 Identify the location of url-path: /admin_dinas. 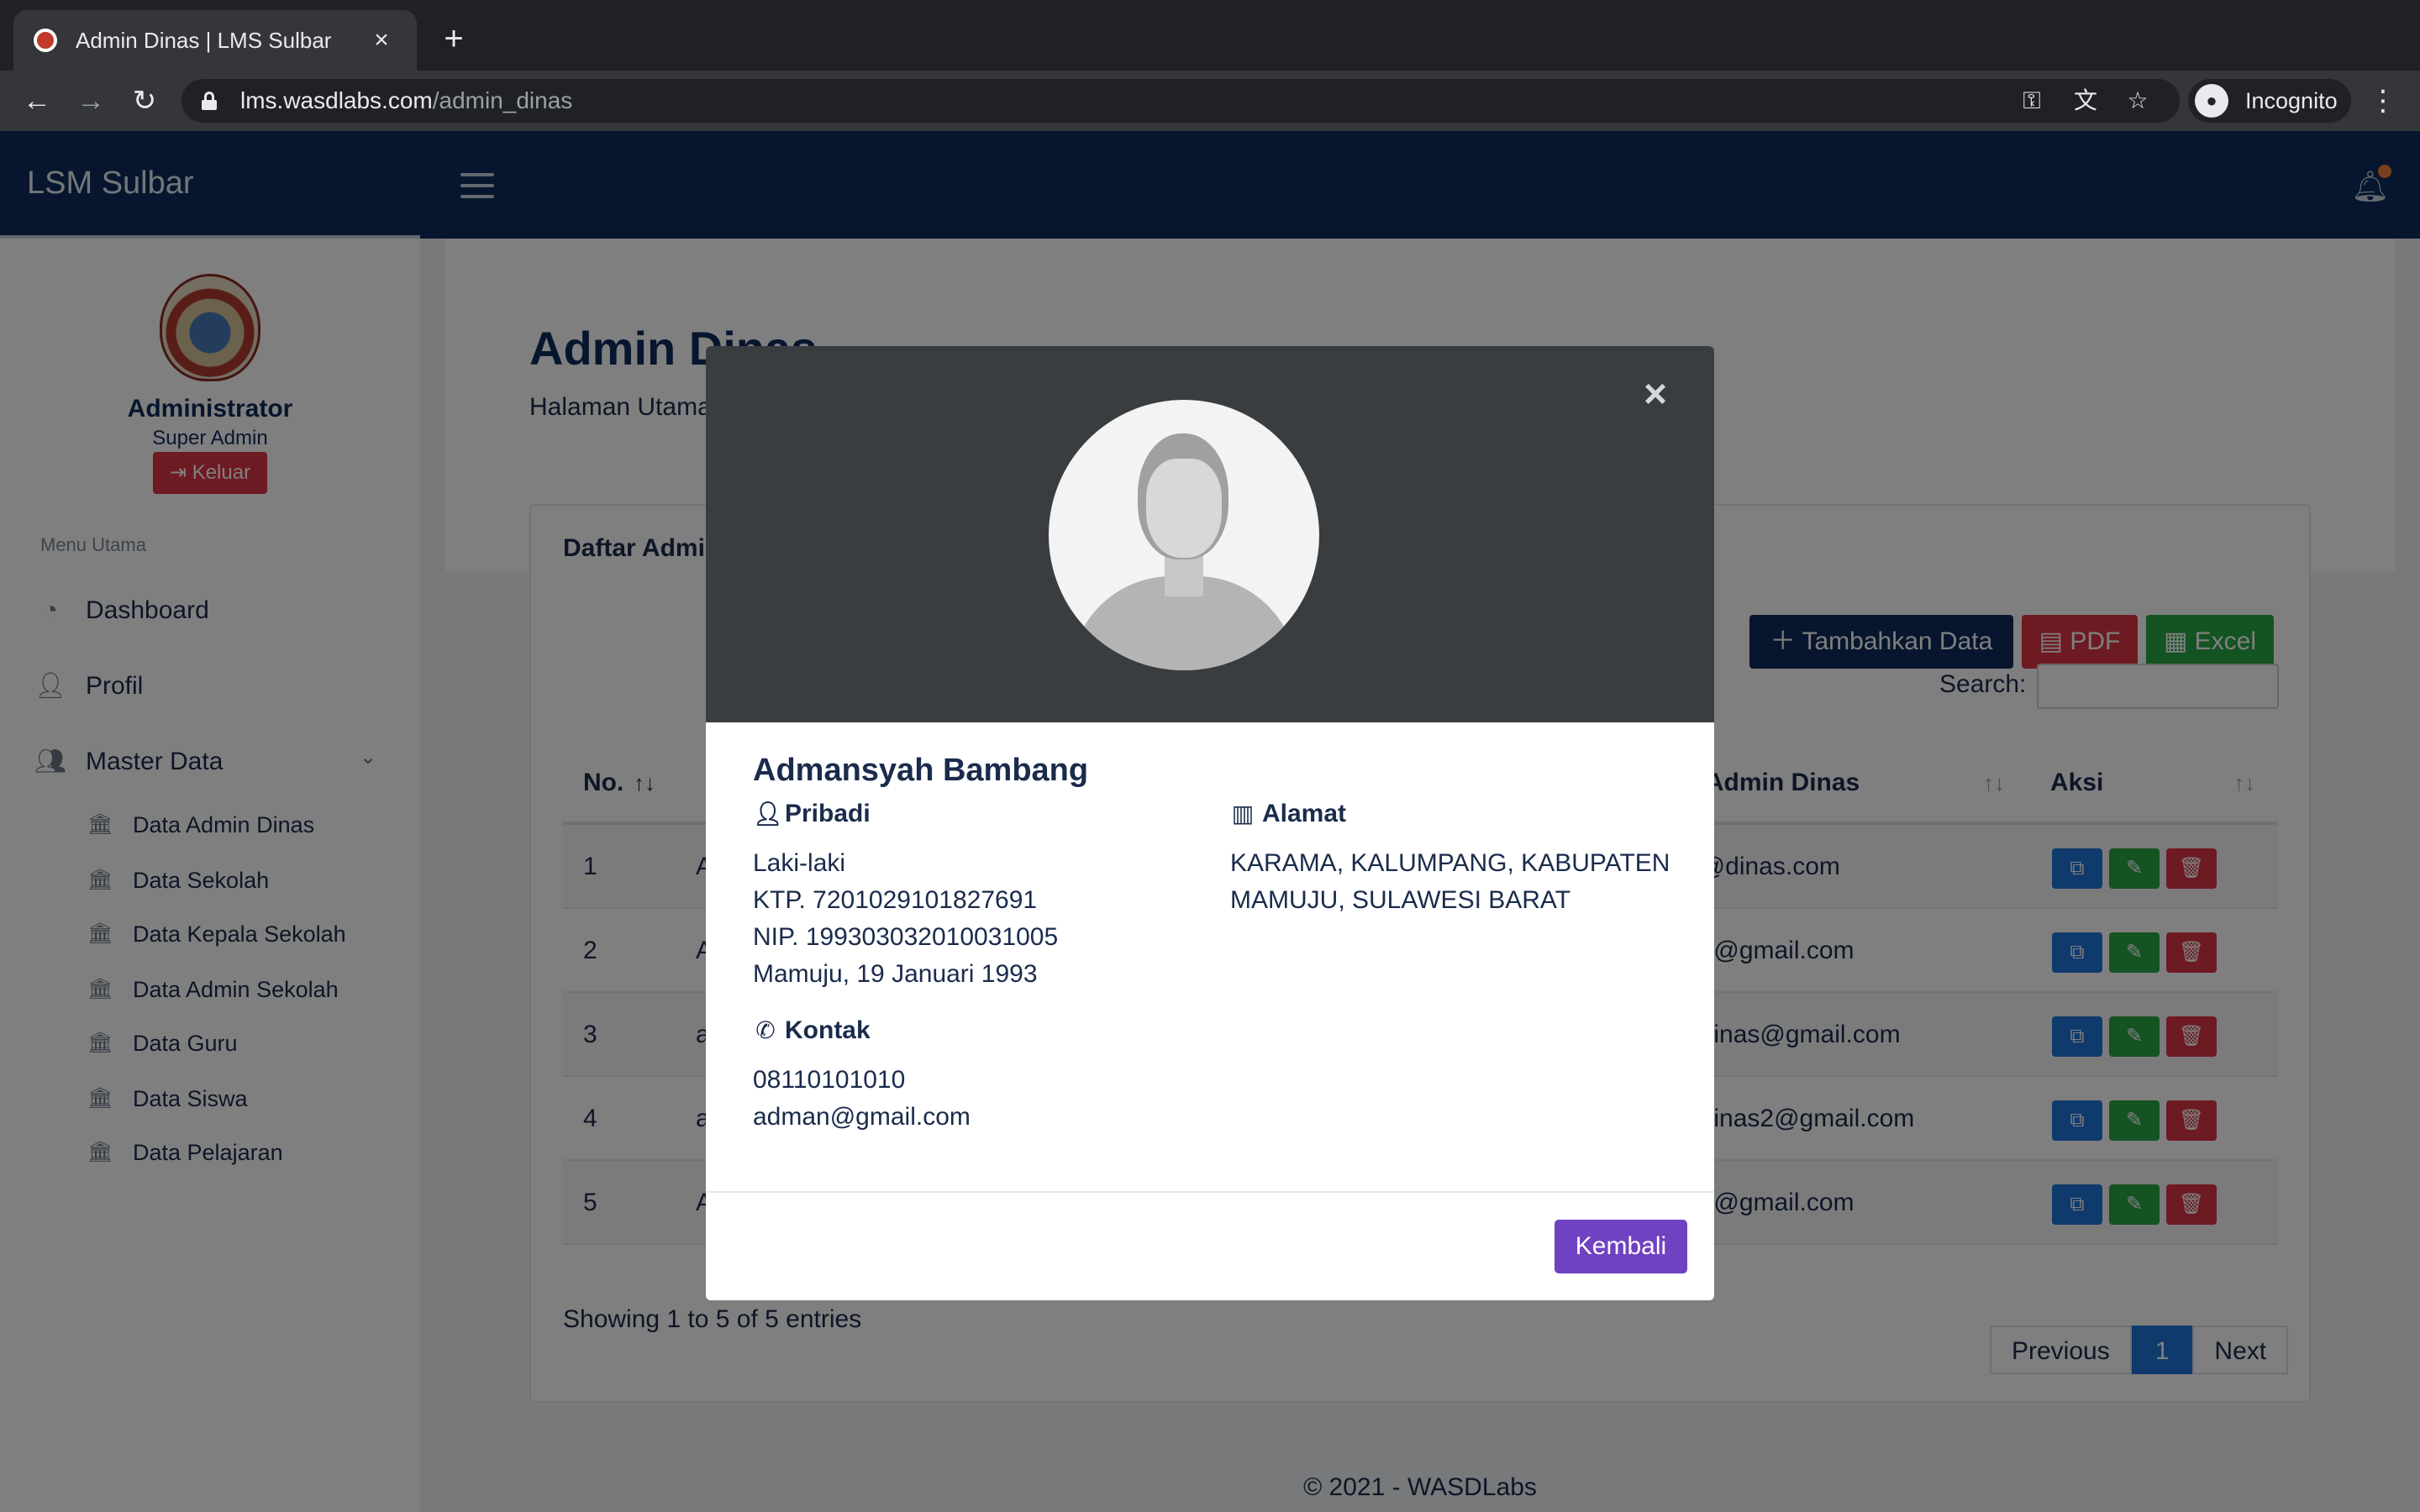
(502, 100).